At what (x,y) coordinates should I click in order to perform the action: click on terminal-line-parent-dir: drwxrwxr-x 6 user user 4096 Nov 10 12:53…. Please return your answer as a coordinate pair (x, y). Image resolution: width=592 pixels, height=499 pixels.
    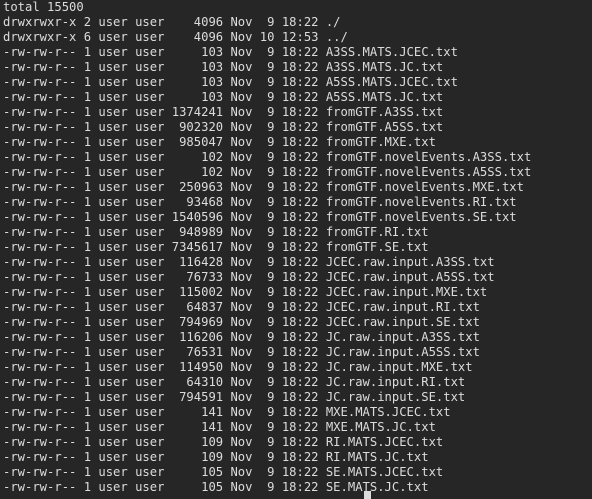
    Looking at the image, I should click on (175, 37).